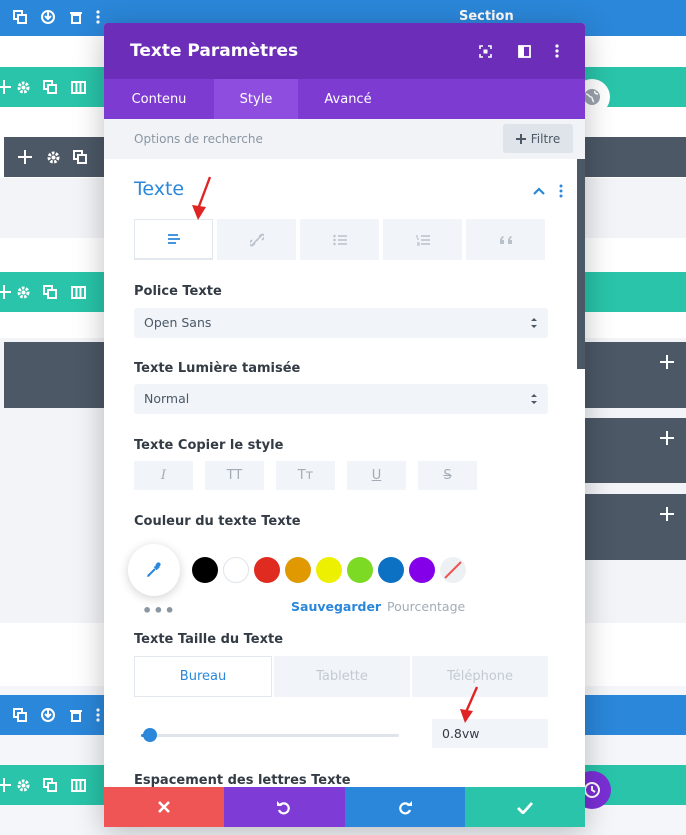 Image resolution: width=686 pixels, height=835 pixels. Describe the element at coordinates (236, 570) in the screenshot. I see `color-swatch-white` at that location.